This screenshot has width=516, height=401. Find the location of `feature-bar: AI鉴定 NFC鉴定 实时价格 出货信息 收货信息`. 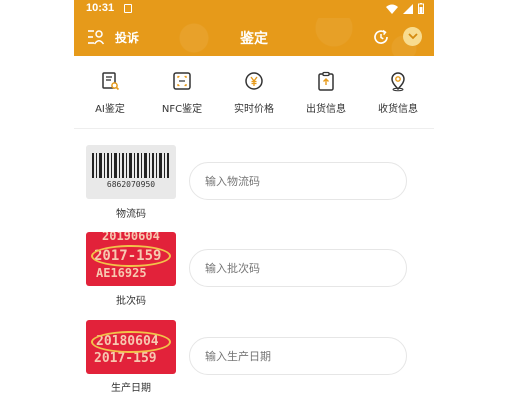

feature-bar: AI鉴定 NFC鉴定 实时价格 出货信息 收货信息 is located at coordinates (254, 95).